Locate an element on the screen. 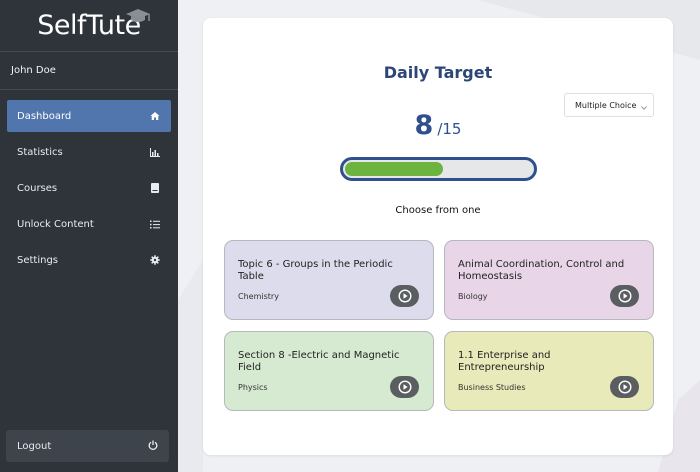 The height and width of the screenshot is (472, 700). topic-card-title: Topic 6 - Groups in the Periodic Table is located at coordinates (315, 270).